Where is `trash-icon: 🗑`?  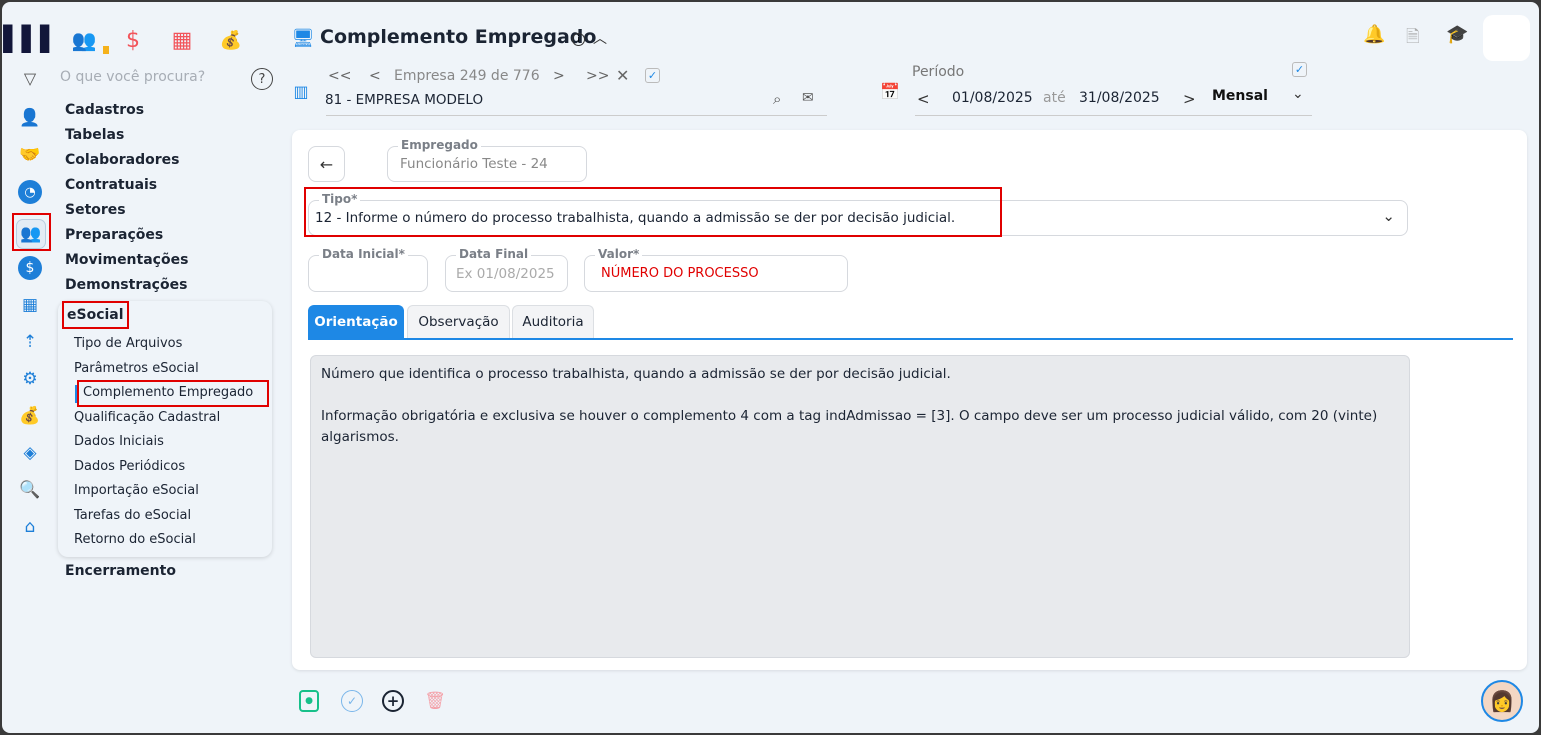 trash-icon: 🗑 is located at coordinates (435, 701).